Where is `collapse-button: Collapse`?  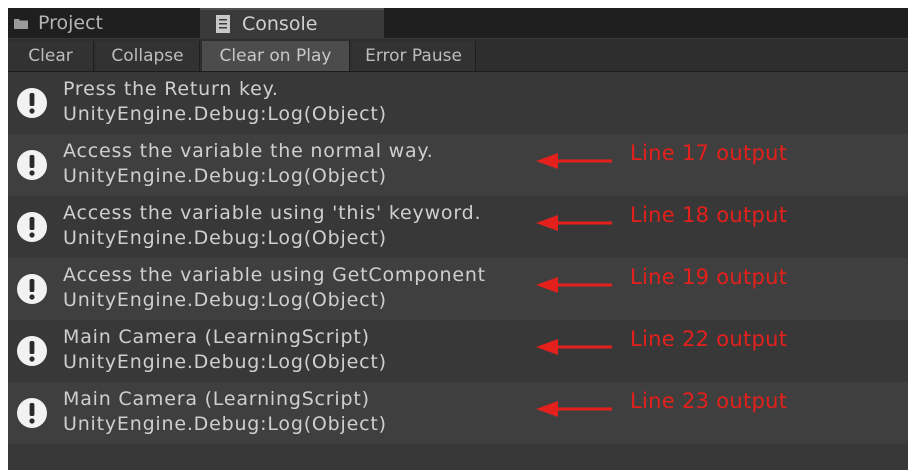 collapse-button: Collapse is located at coordinates (148, 56).